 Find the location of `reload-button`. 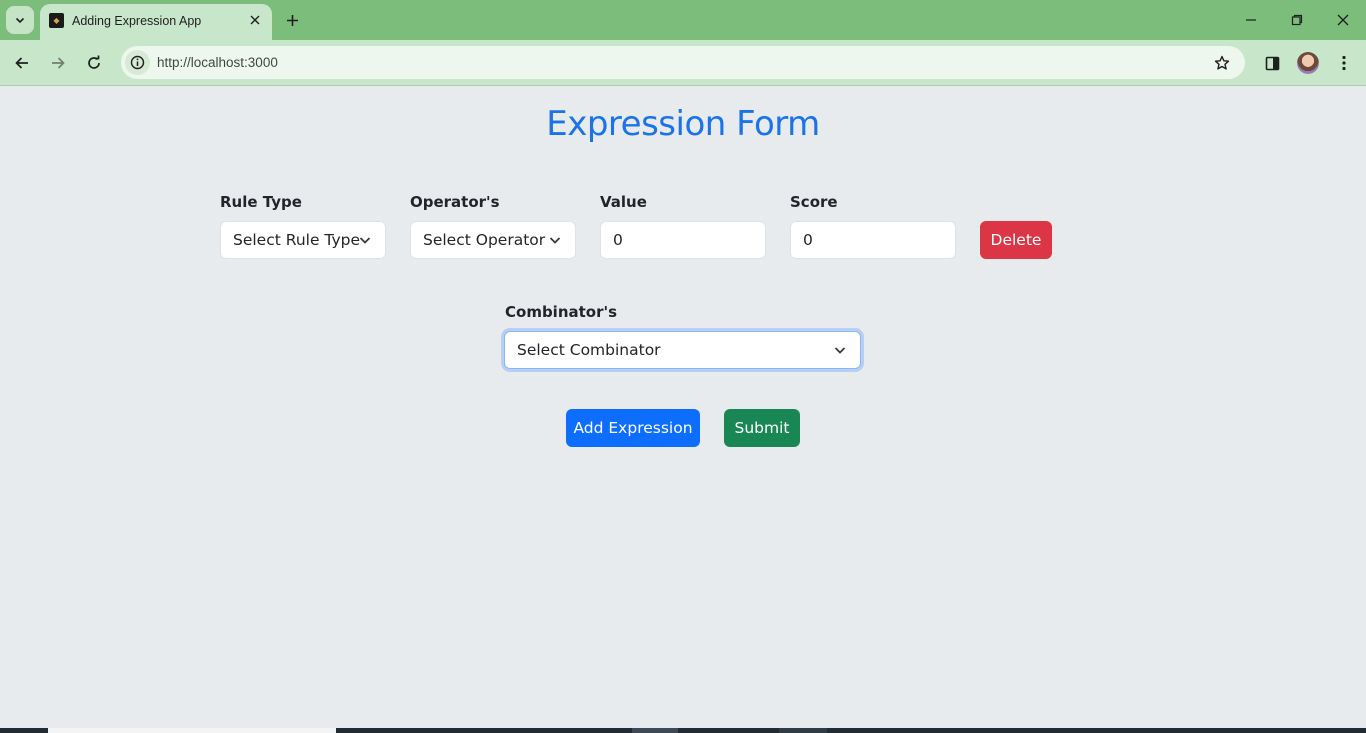

reload-button is located at coordinates (94, 63).